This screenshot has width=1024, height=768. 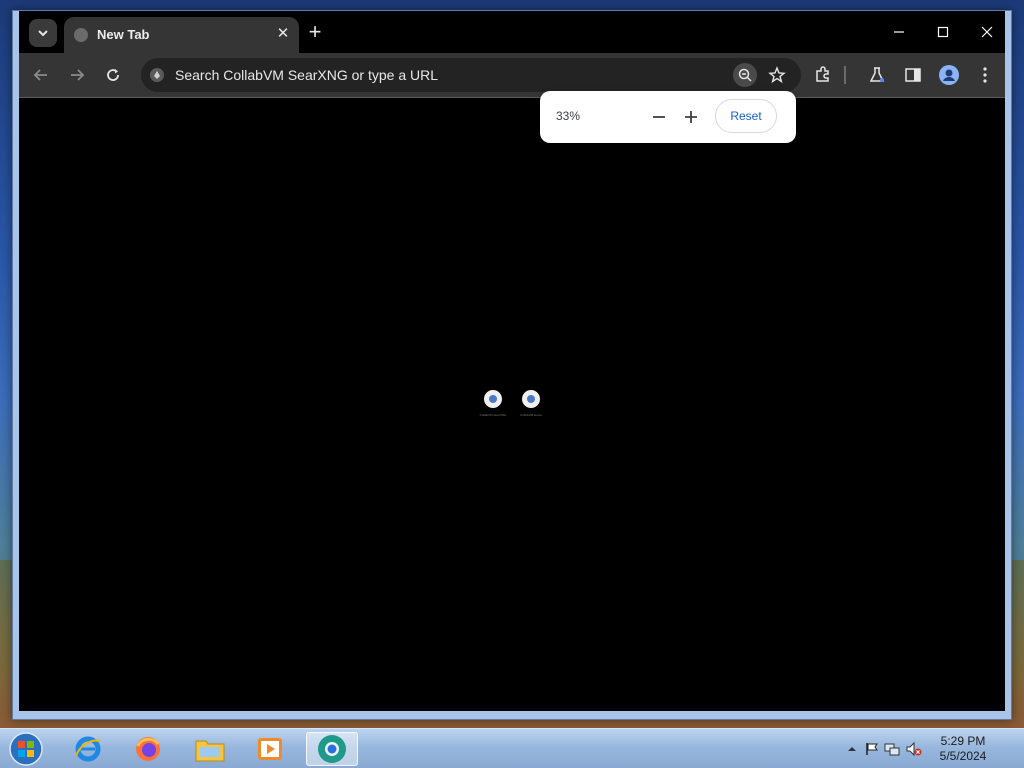 I want to click on internet-explorer-icon, so click(x=88, y=749).